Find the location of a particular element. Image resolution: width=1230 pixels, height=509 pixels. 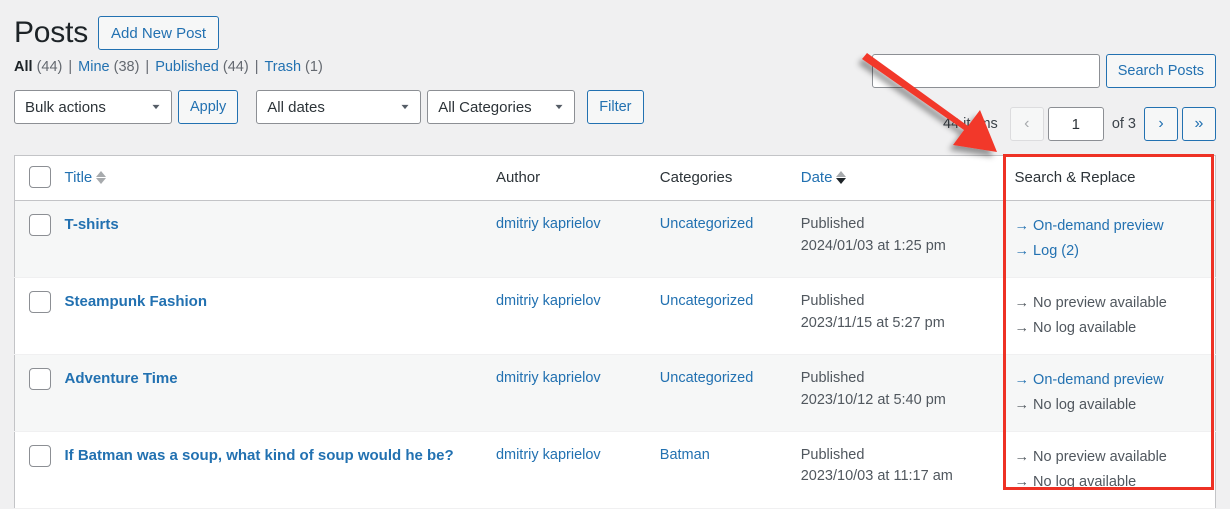

date-filter-select: All dates is located at coordinates (339, 107).